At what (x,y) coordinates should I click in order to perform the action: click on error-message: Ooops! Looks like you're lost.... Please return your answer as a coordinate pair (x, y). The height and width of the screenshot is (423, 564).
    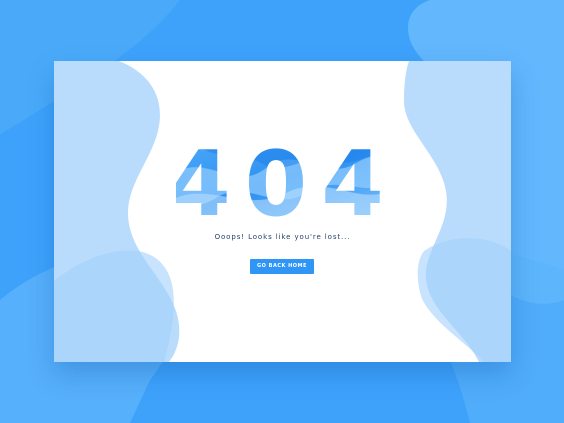
    Looking at the image, I should click on (282, 237).